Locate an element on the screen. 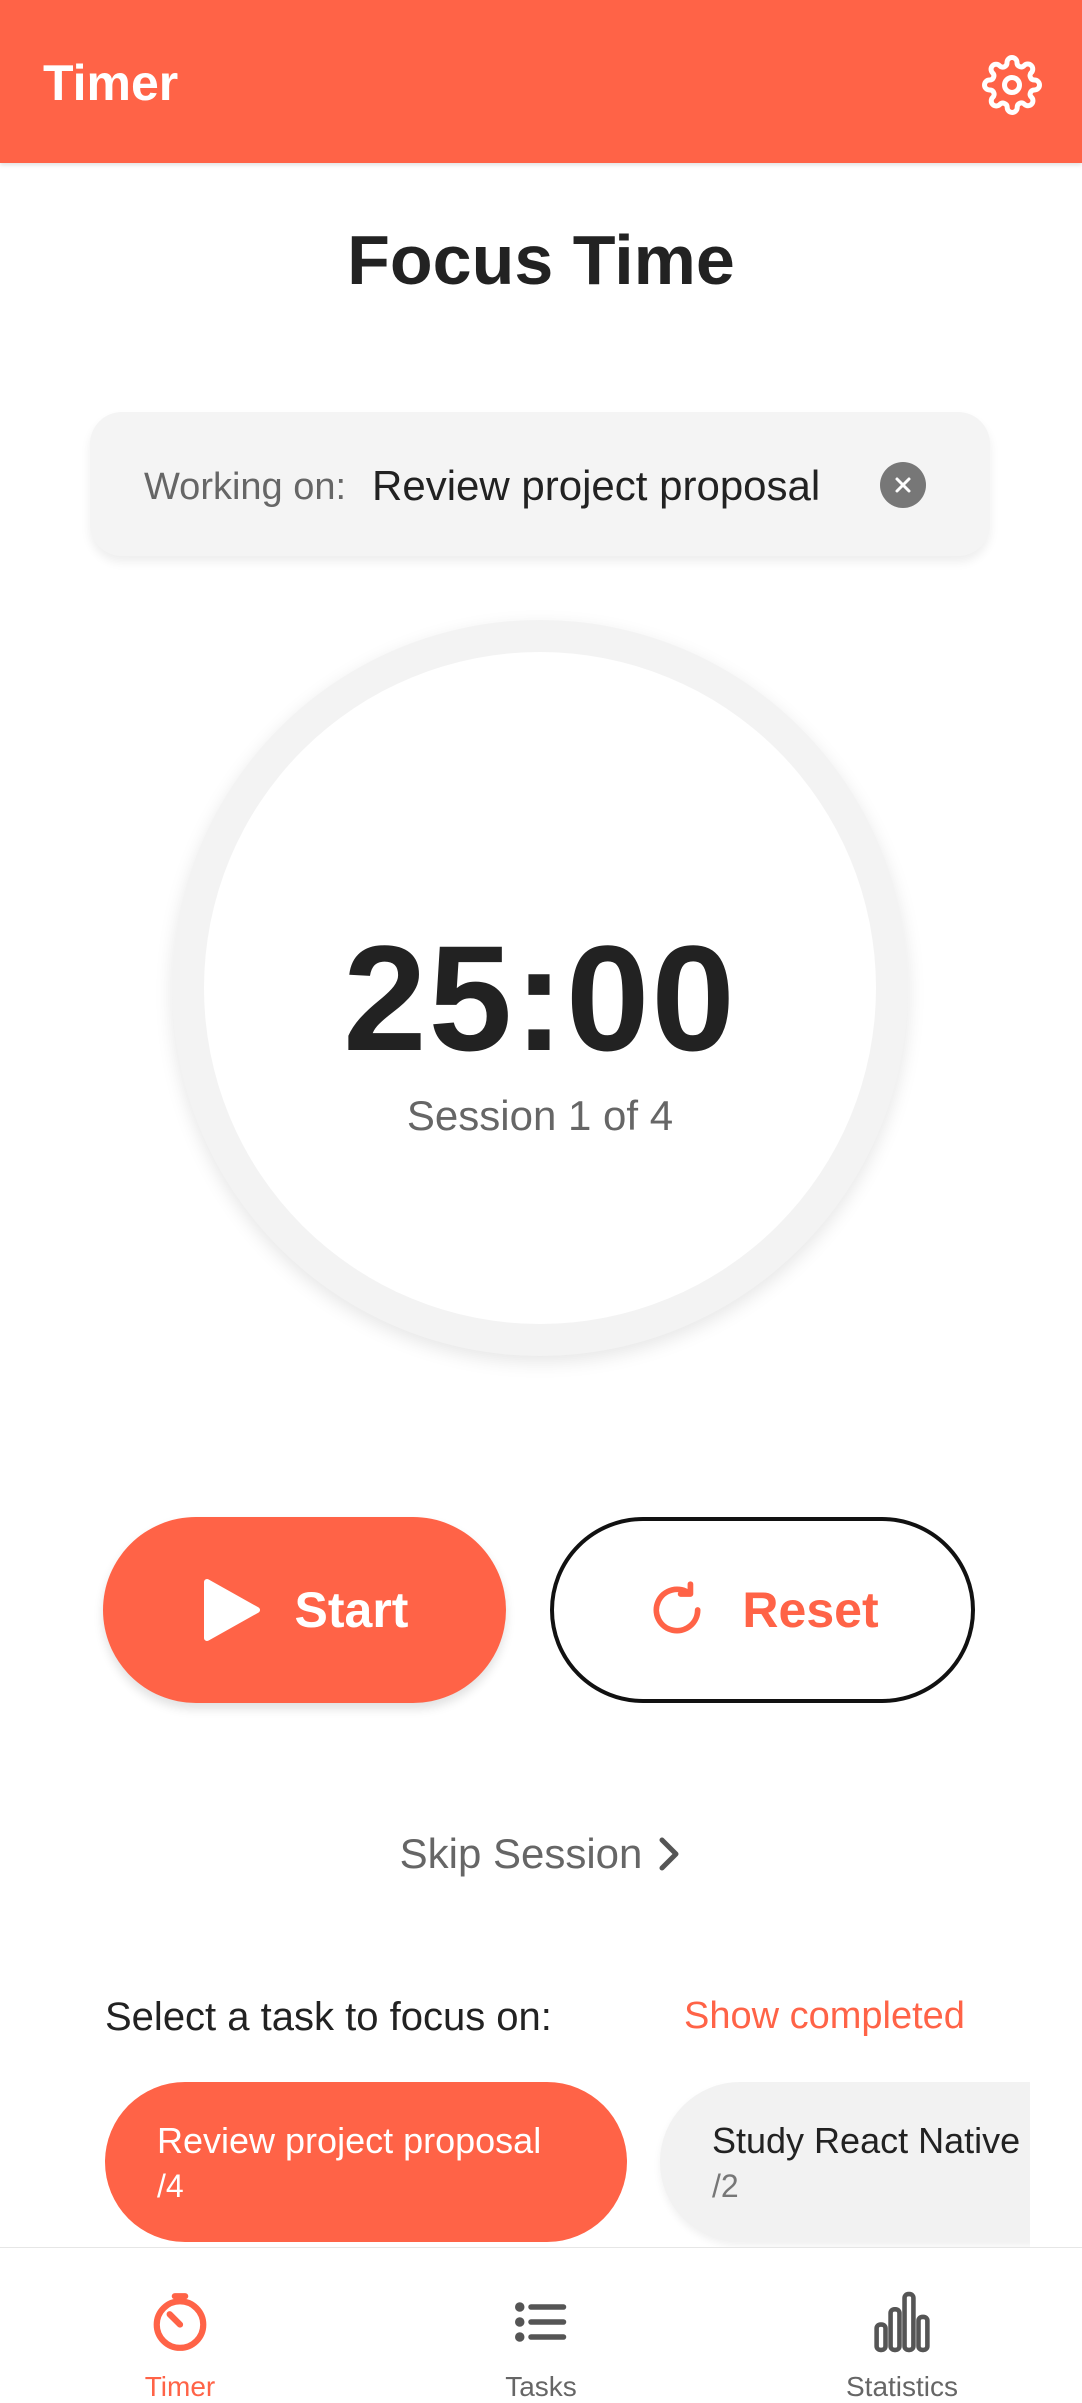 This screenshot has width=1082, height=2403. app-title: Timer is located at coordinates (111, 83).